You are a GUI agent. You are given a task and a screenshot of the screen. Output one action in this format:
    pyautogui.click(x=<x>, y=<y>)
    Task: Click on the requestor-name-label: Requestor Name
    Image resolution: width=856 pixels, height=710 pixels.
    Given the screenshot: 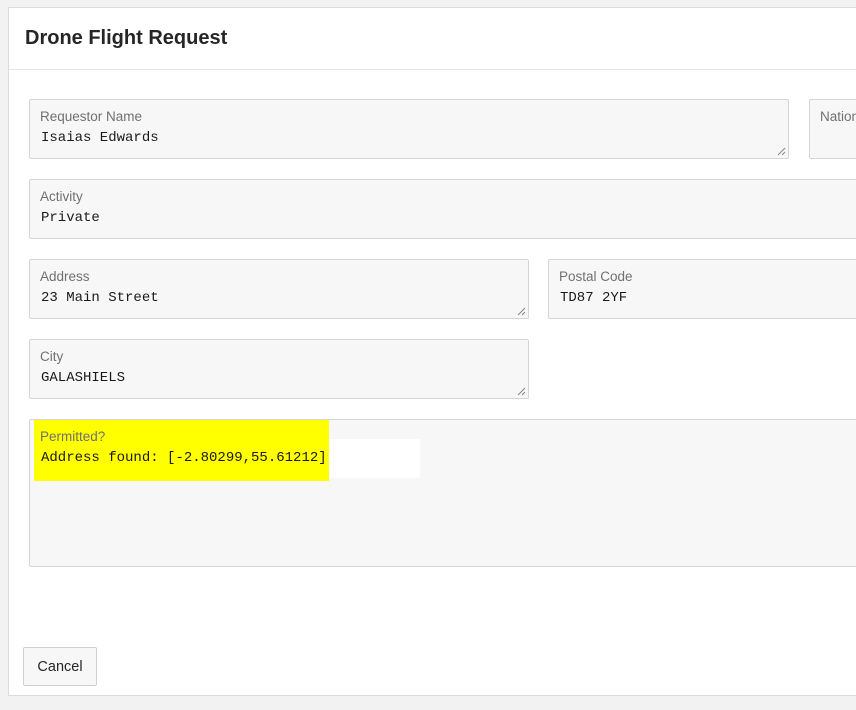 What is the action you would take?
    pyautogui.click(x=91, y=116)
    